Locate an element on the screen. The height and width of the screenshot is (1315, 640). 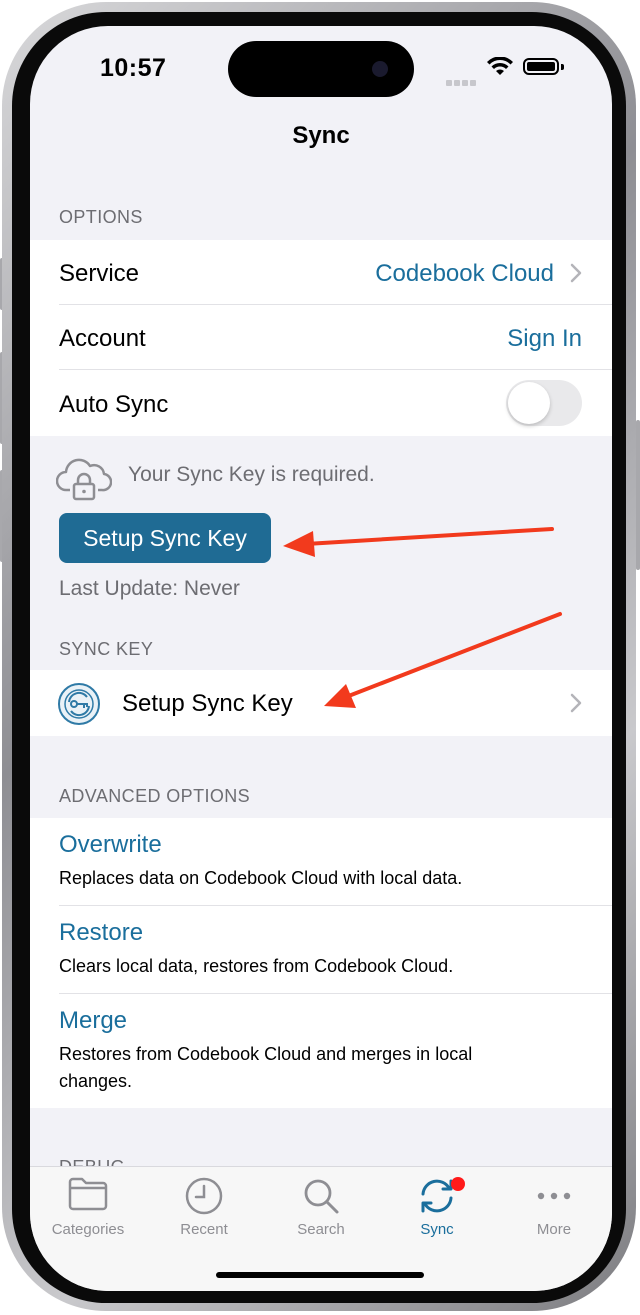
advanced-options-header: ADVANCED OPTIONS is located at coordinates (155, 796).